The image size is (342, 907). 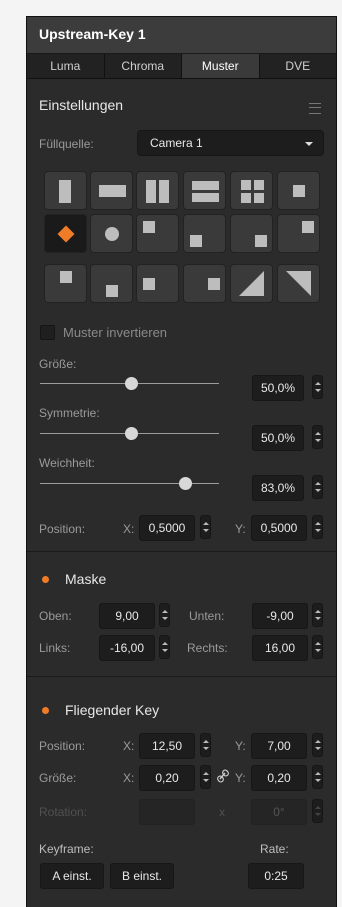 What do you see at coordinates (65, 190) in the screenshot?
I see `left-box-icon` at bounding box center [65, 190].